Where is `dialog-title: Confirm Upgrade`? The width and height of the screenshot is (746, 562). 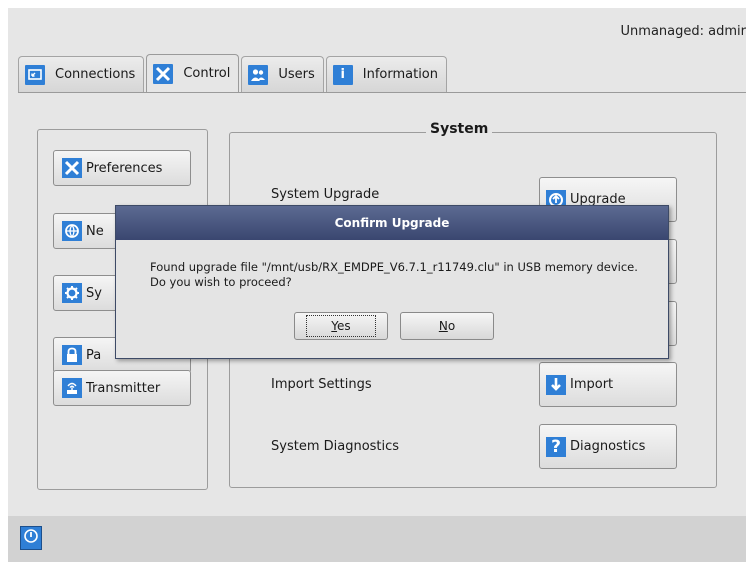 dialog-title: Confirm Upgrade is located at coordinates (392, 223).